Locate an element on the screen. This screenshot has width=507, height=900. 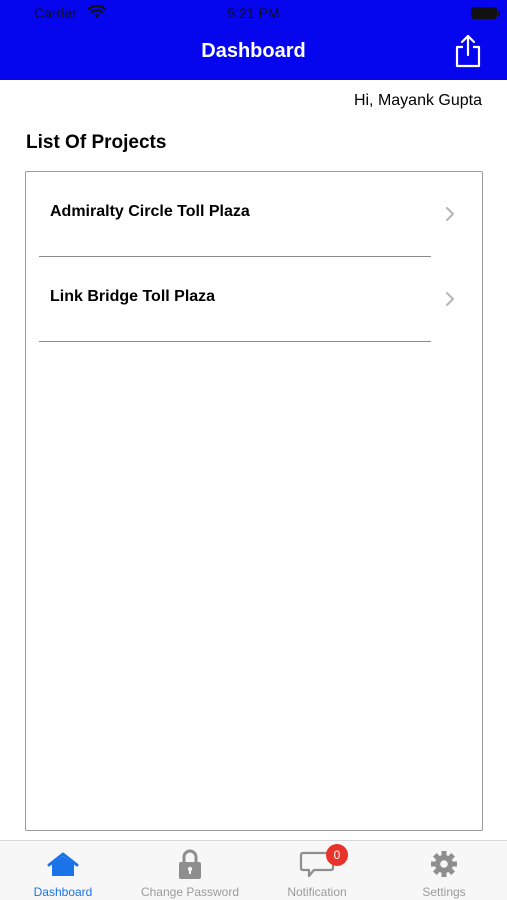
page-title: Dashboard is located at coordinates (253, 51).